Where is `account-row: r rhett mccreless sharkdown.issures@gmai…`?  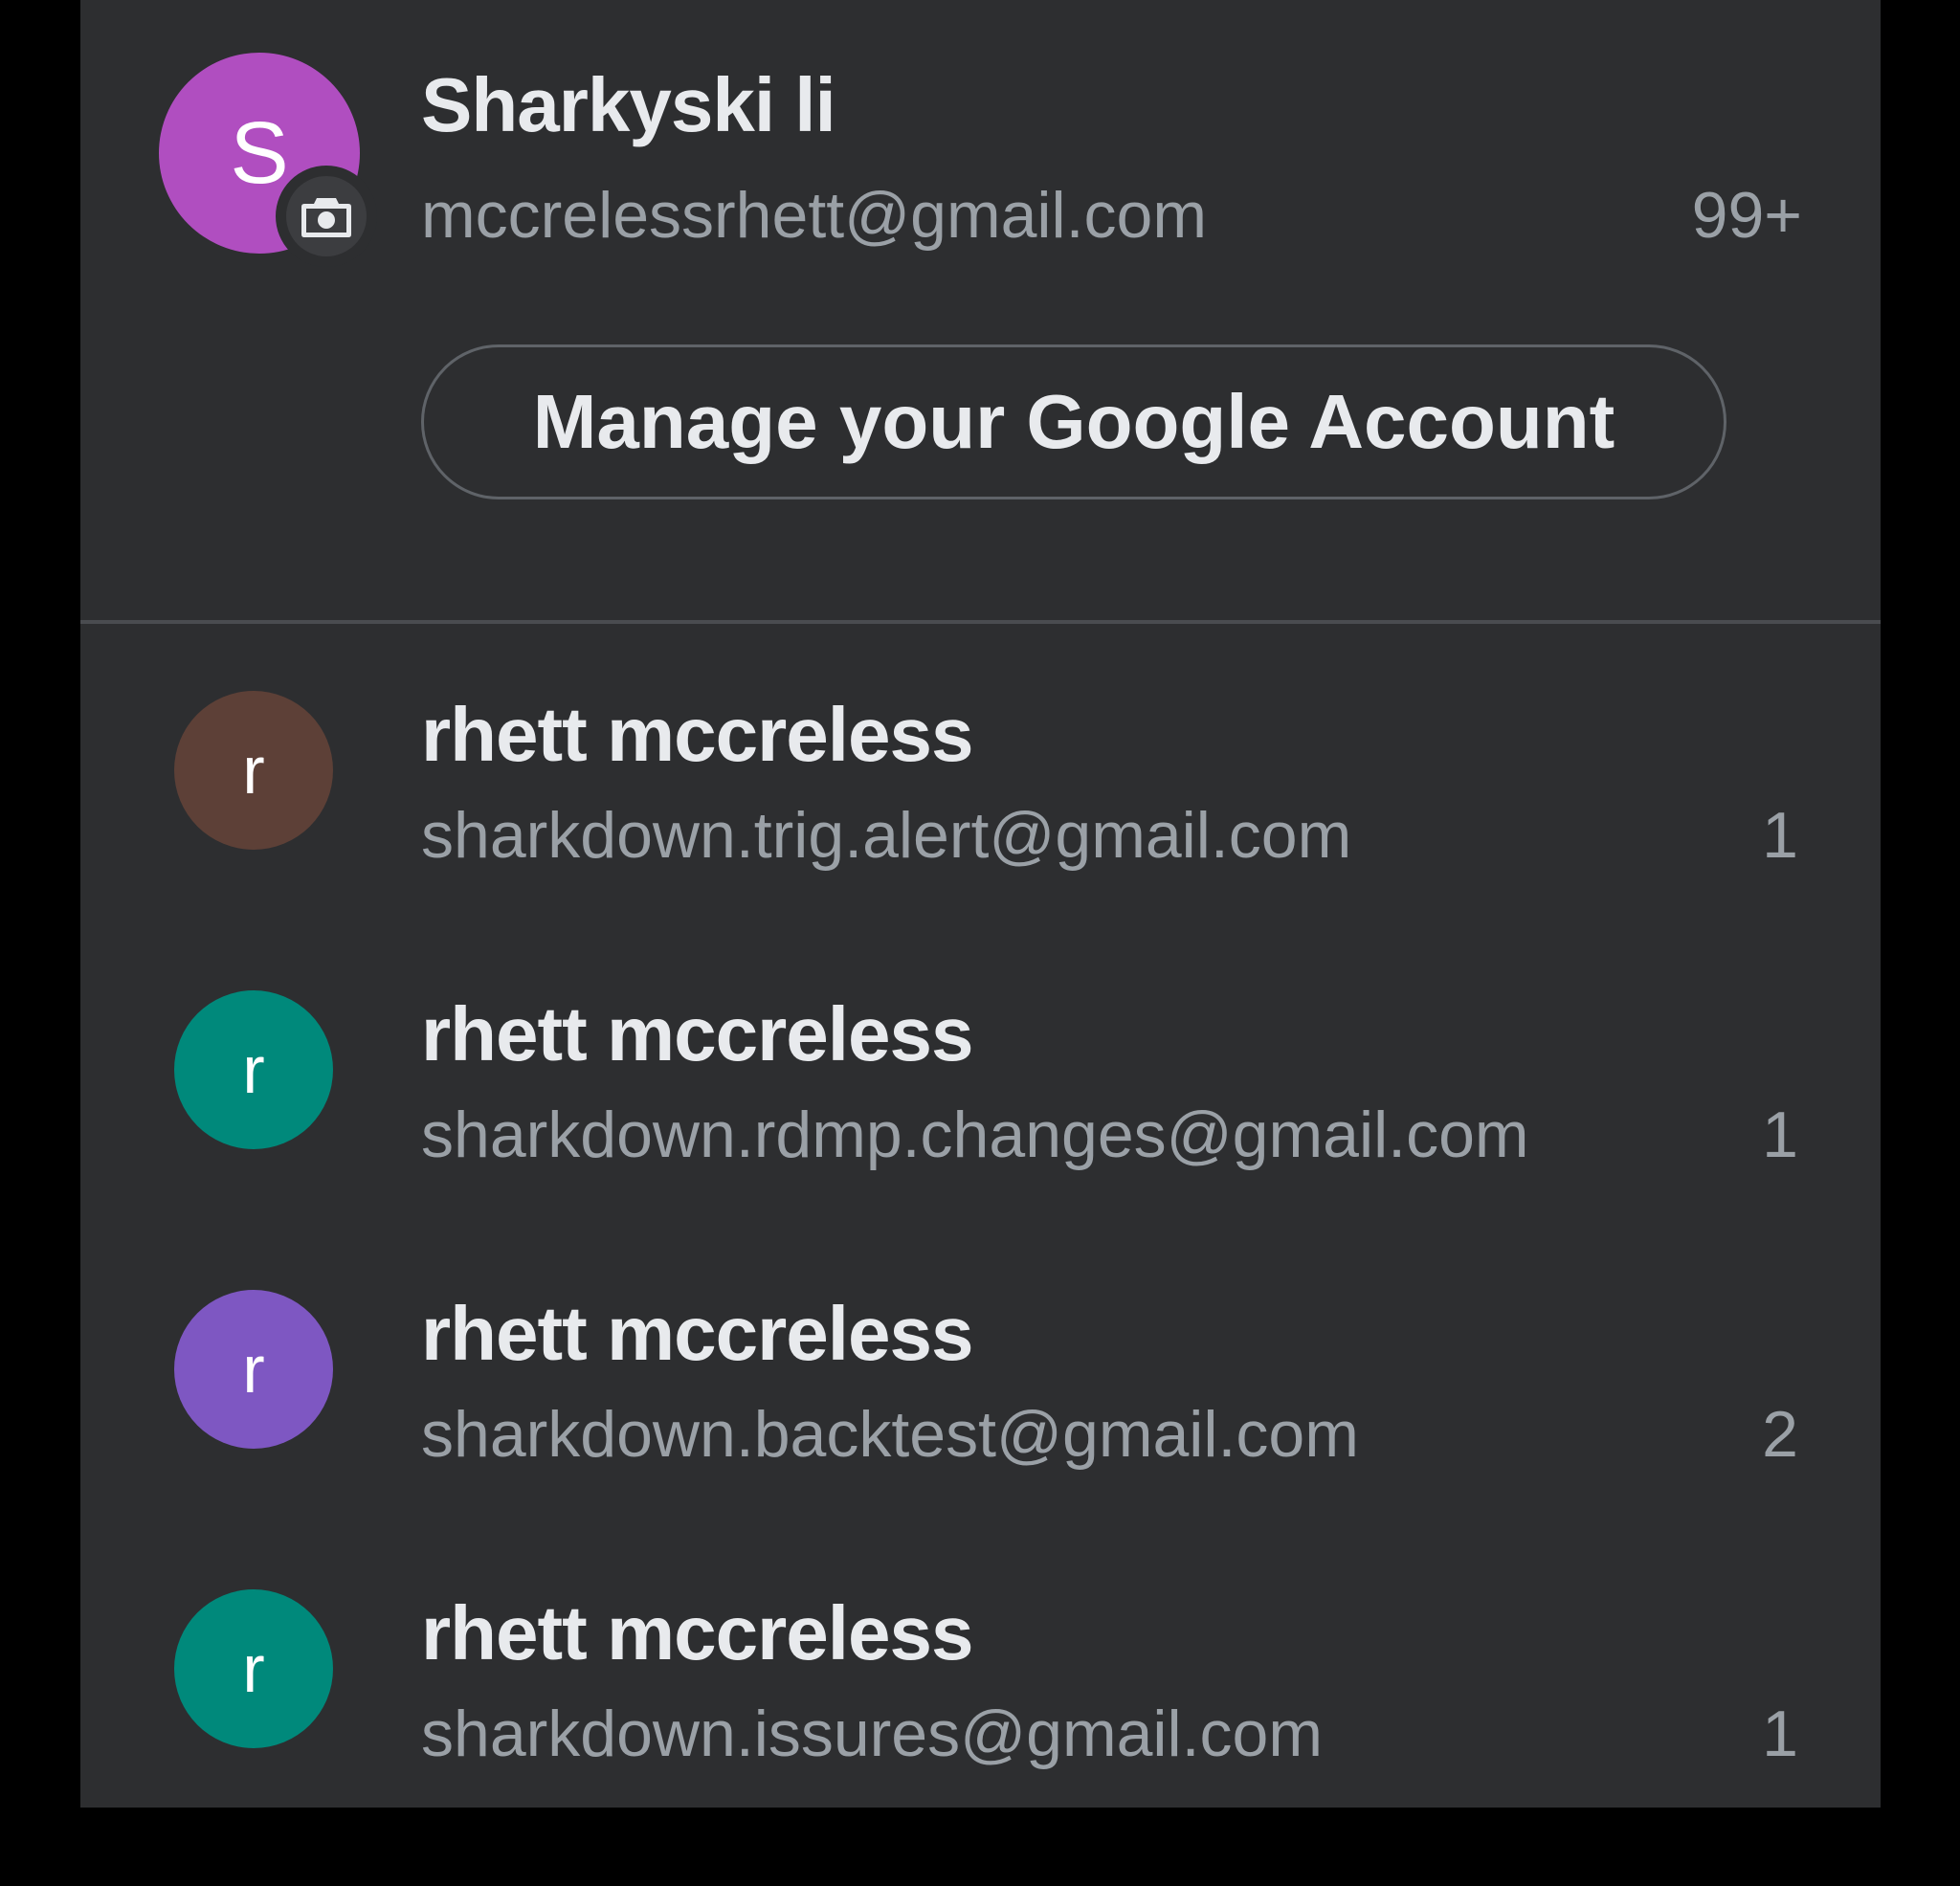 account-row: r rhett mccreless sharkdown.issures@gmai… is located at coordinates (981, 1737).